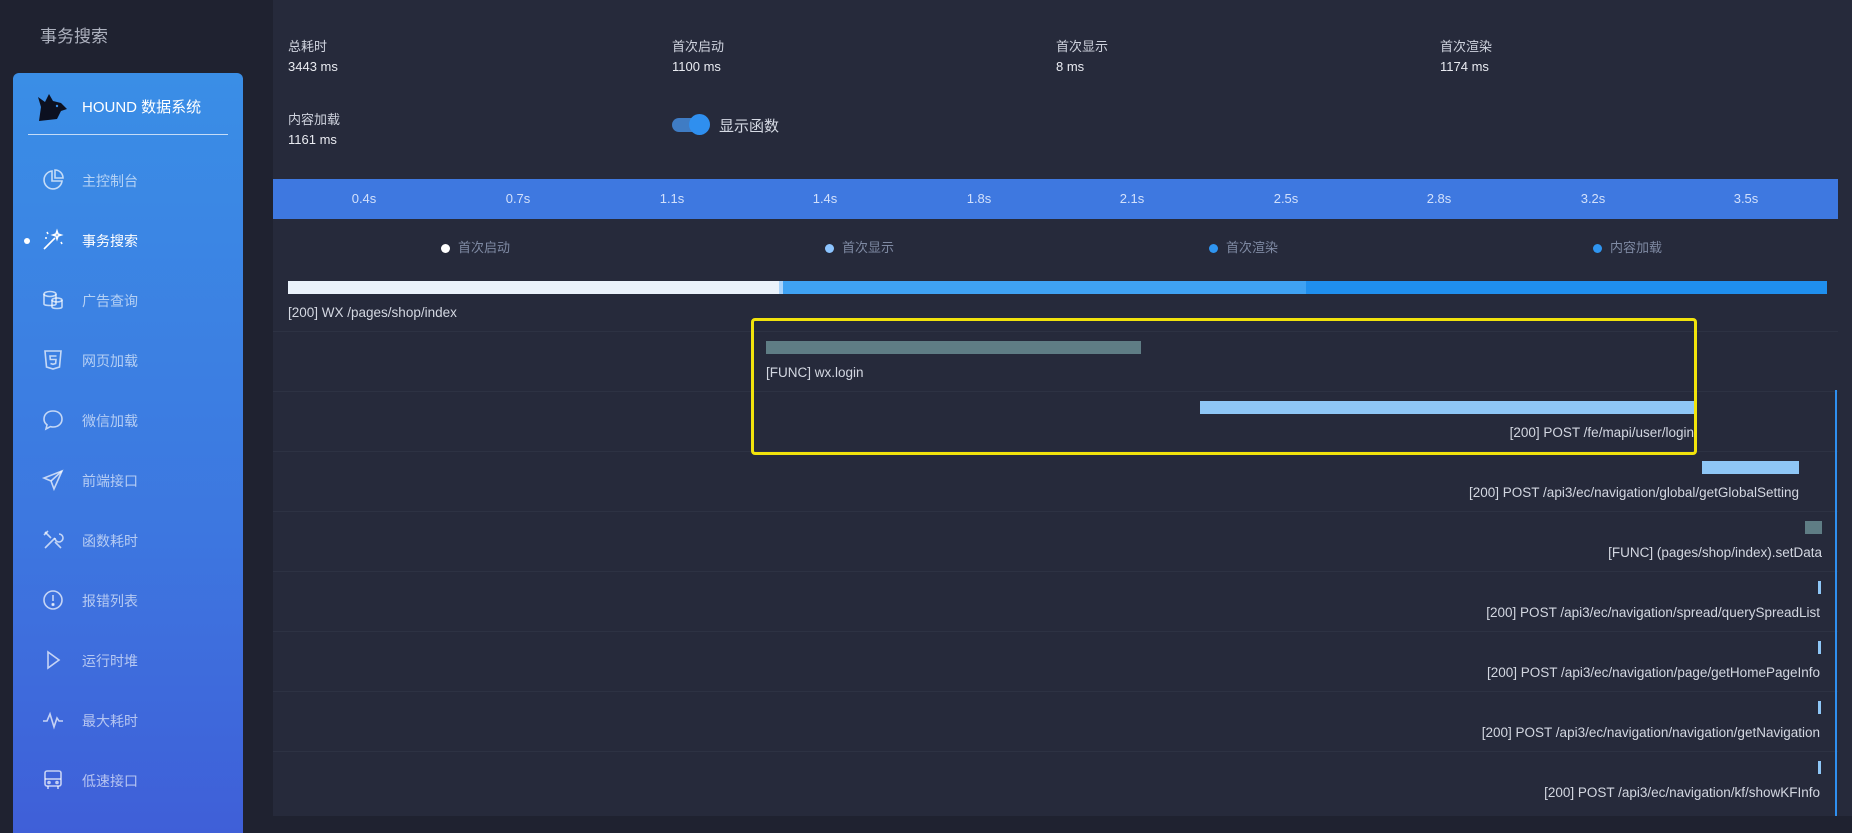  Describe the element at coordinates (53, 420) in the screenshot. I see `chat-bubble-icon` at that location.